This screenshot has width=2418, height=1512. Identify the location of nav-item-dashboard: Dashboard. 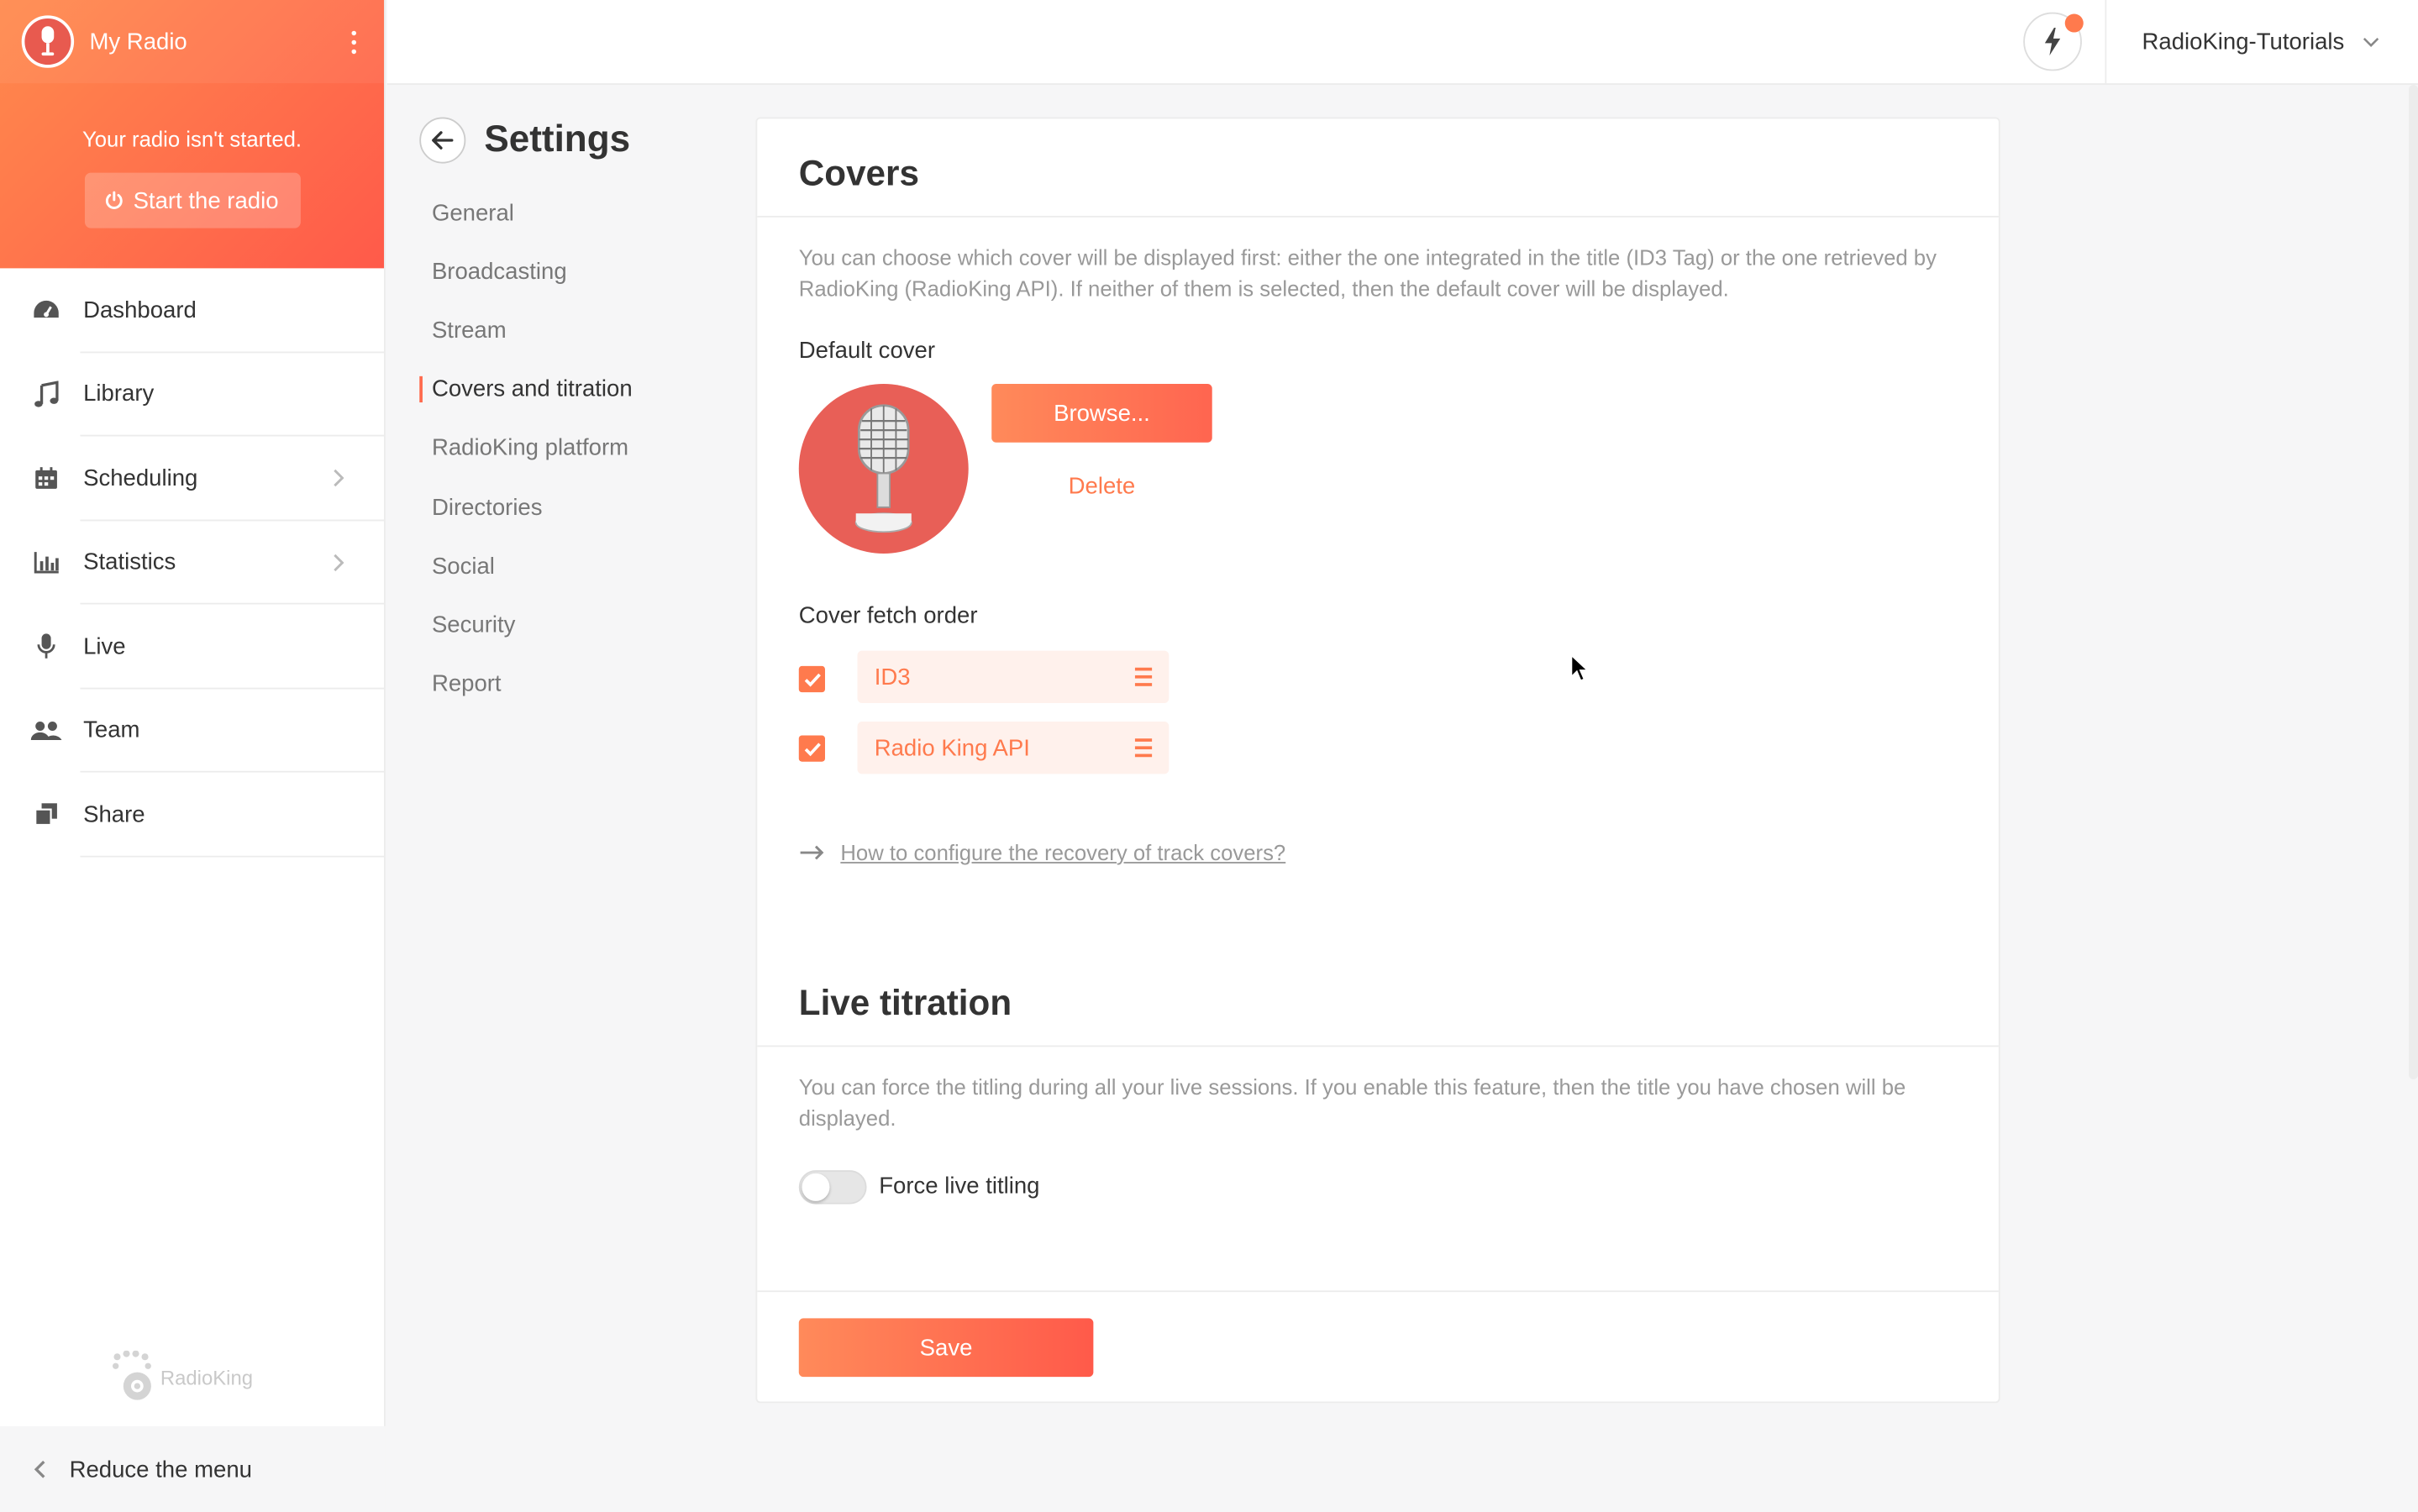
(193, 310).